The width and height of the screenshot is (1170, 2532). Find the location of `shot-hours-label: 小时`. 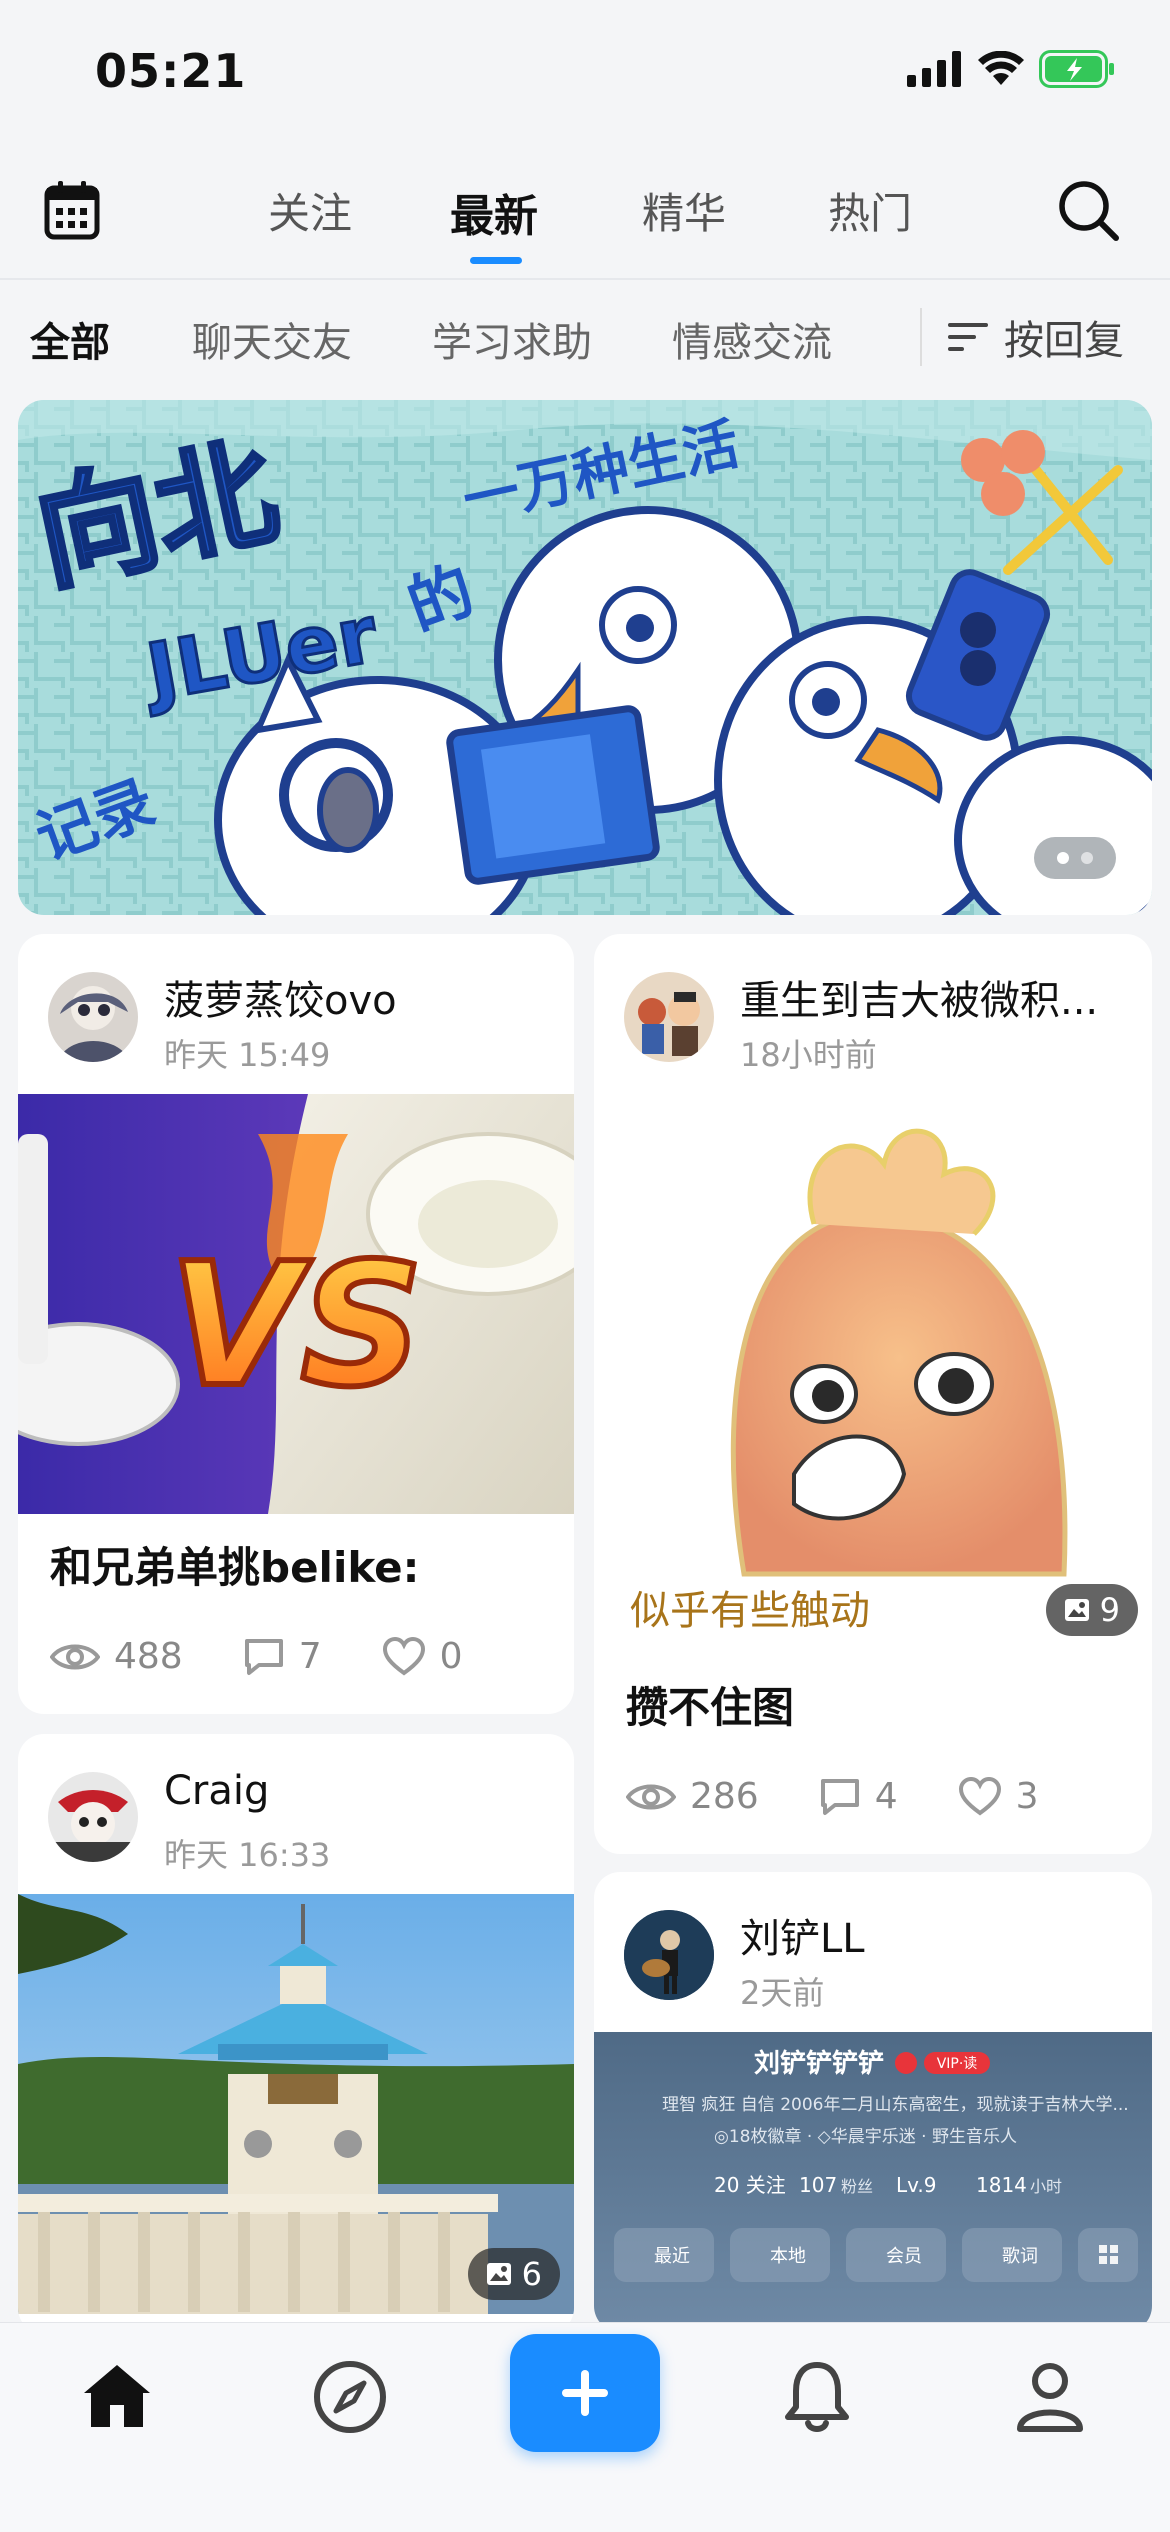

shot-hours-label: 小时 is located at coordinates (1046, 2186).